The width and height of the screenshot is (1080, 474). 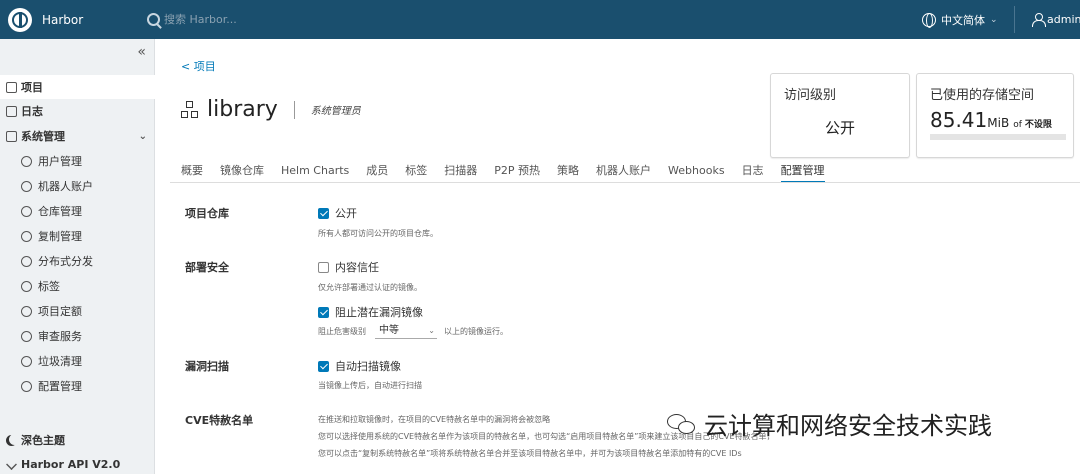 What do you see at coordinates (242, 109) in the screenshot?
I see `page-title: library` at bounding box center [242, 109].